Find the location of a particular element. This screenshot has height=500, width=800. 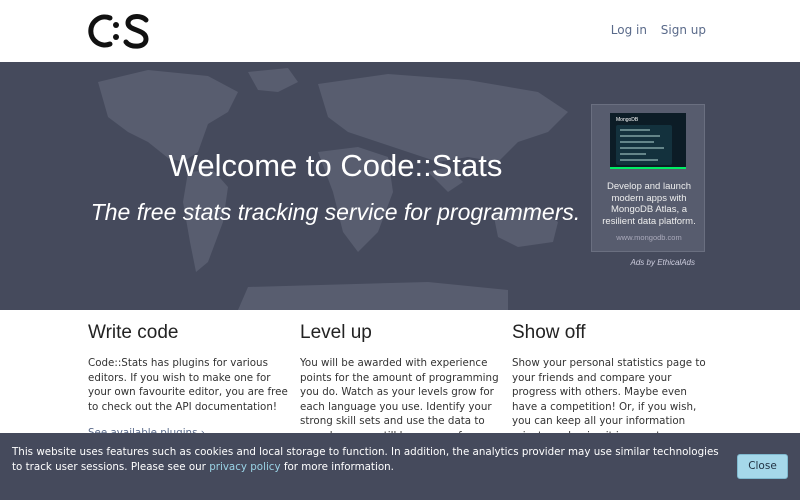

login-link: Log in is located at coordinates (629, 30).